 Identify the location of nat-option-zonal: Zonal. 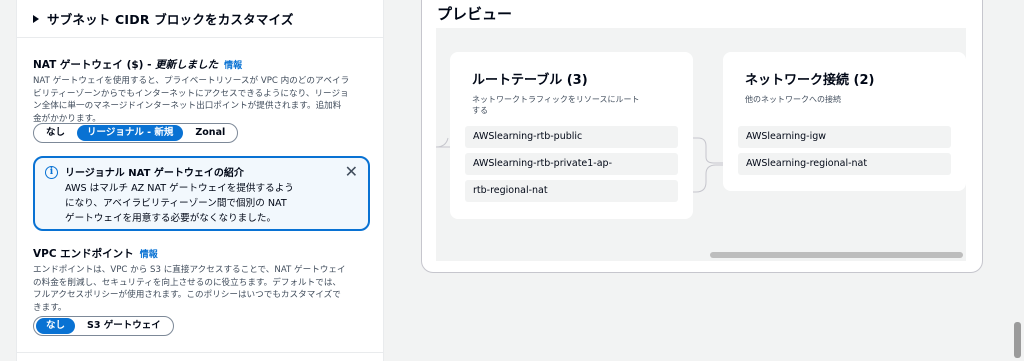
(210, 133).